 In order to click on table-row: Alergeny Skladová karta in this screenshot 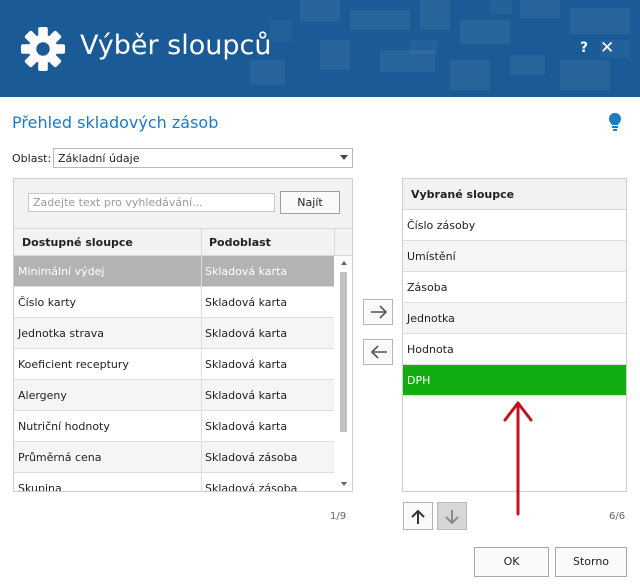, I will do `click(174, 395)`.